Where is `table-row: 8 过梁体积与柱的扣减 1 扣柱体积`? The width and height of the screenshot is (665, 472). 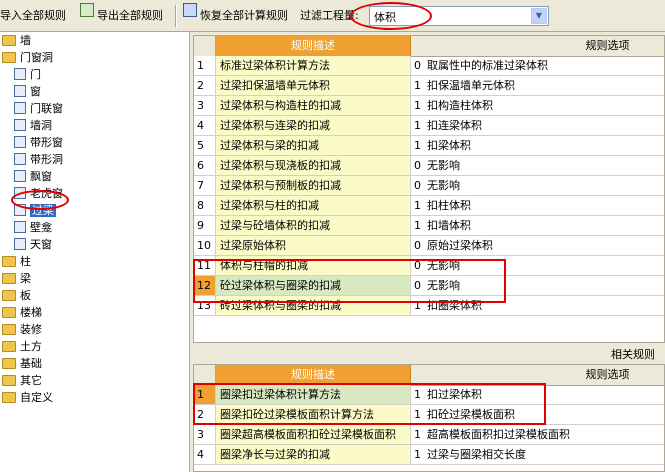
table-row: 8 过梁体积与柱的扣减 1 扣柱体积 is located at coordinates (429, 206).